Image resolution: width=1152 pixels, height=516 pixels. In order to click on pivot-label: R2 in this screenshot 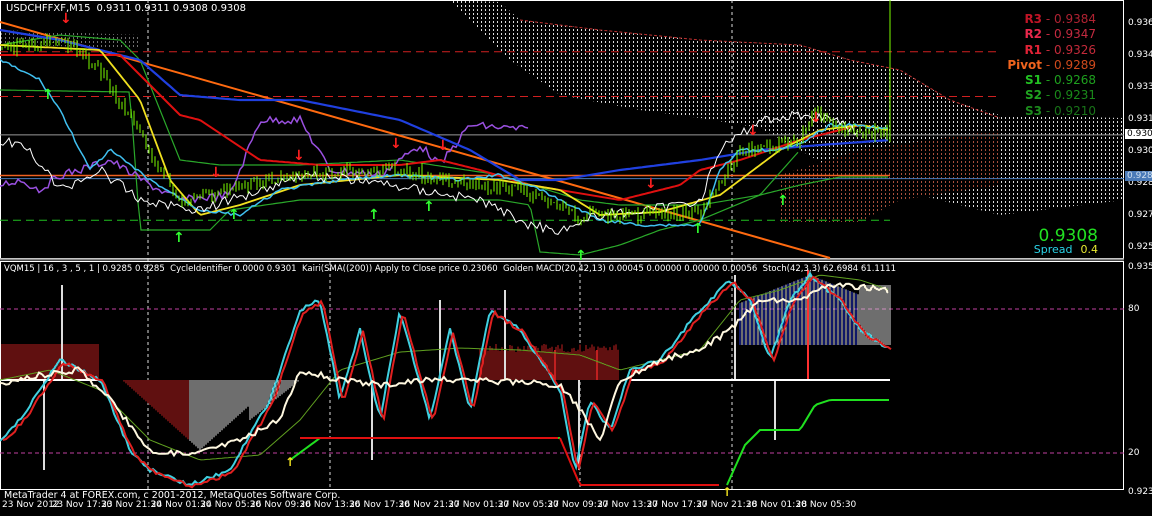, I will do `click(1033, 34)`.